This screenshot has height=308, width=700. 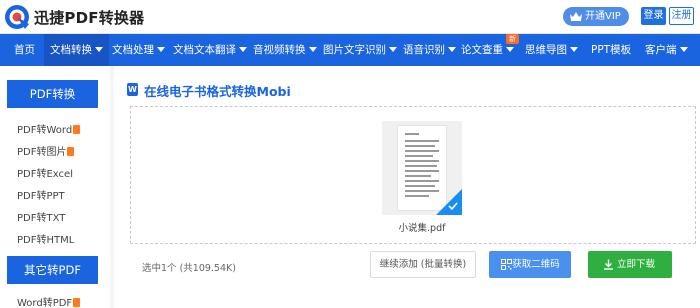 I want to click on sidebar-item-pdf-to-txt: PDF转TXT, so click(x=41, y=216).